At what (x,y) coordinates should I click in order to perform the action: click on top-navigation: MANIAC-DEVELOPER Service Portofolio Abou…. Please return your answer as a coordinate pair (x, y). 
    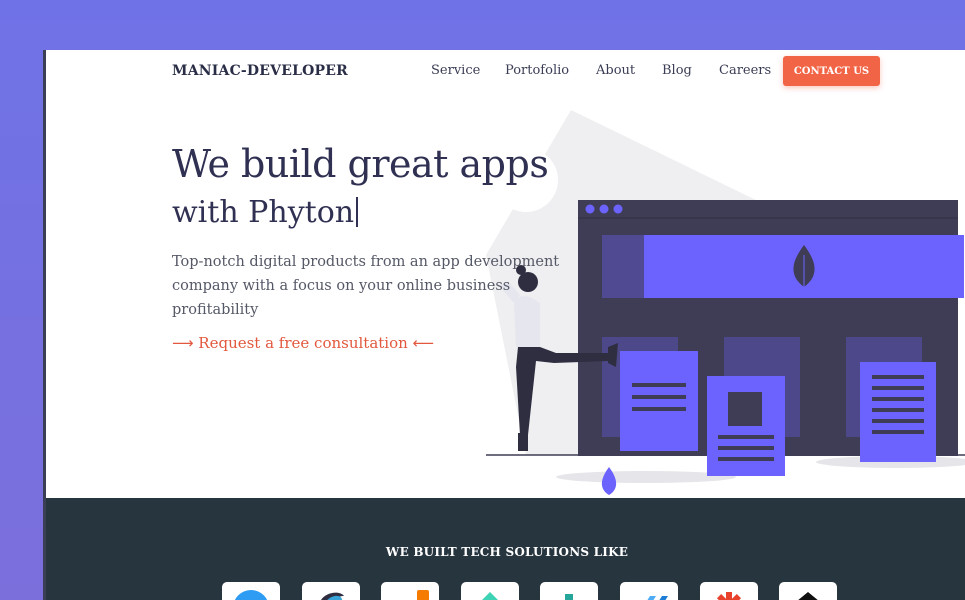
    Looking at the image, I should click on (505, 72).